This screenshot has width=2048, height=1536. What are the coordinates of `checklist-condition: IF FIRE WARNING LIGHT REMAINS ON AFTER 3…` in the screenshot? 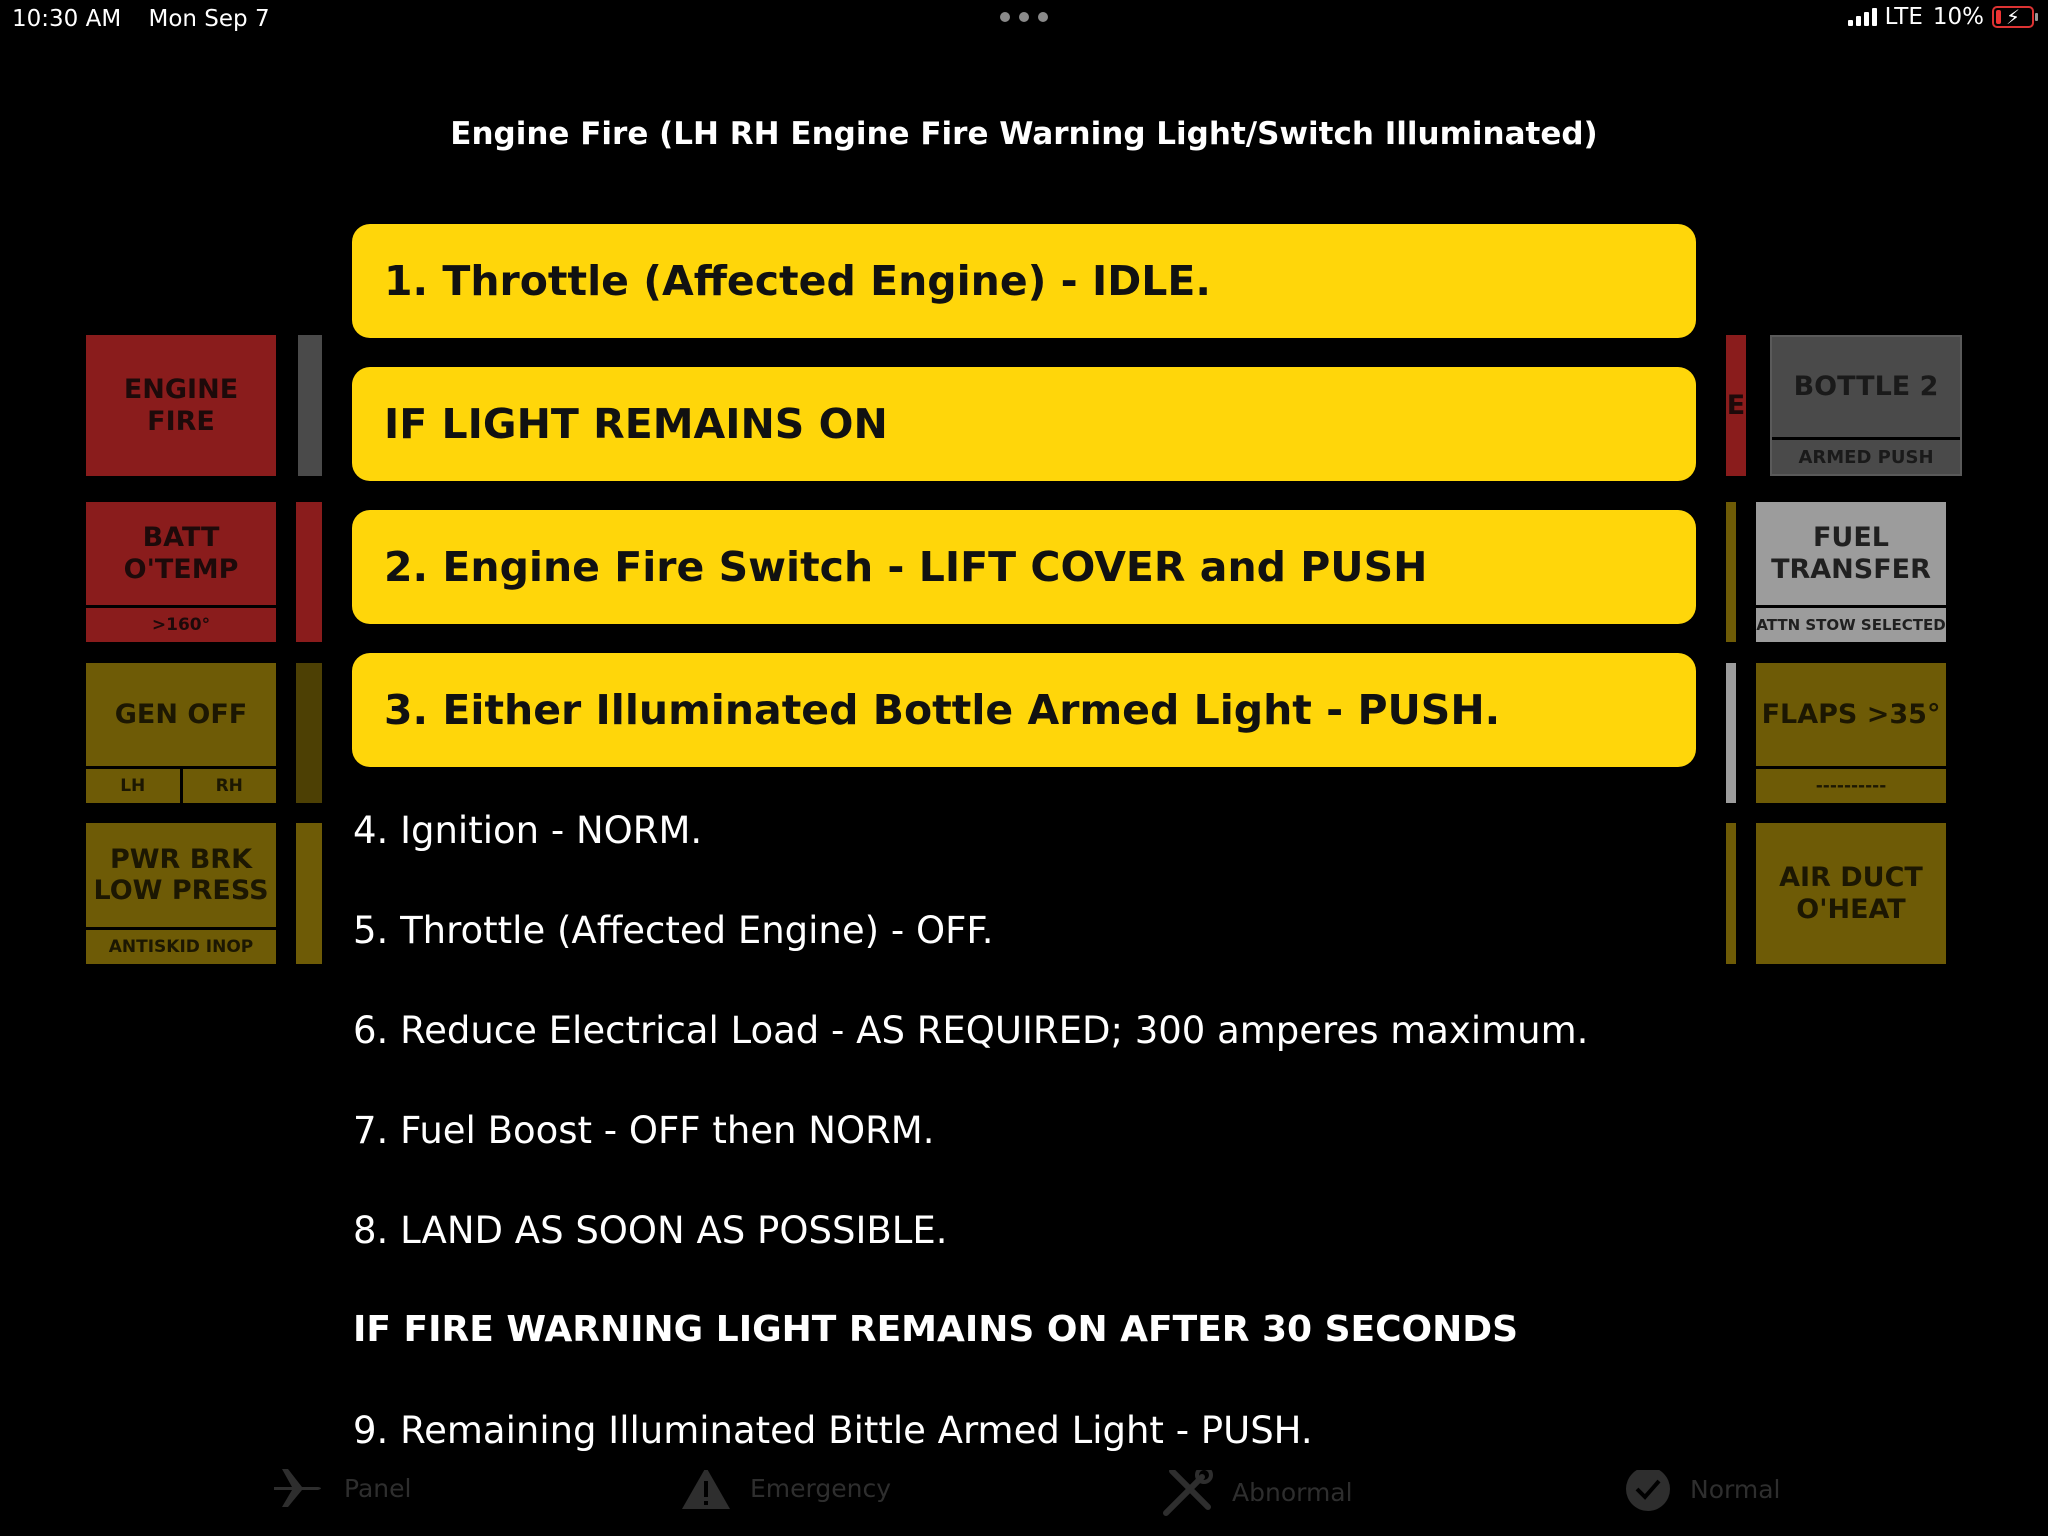 It's located at (935, 1329).